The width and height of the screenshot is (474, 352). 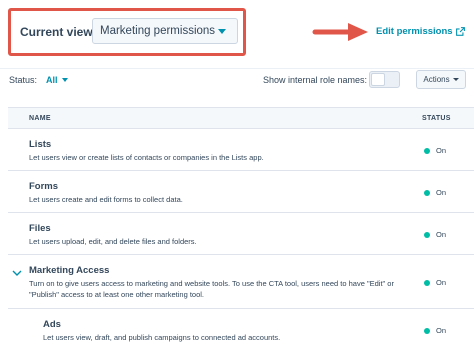 I want to click on current-view-highlight: Current view: Marketing permissions, so click(x=127, y=32).